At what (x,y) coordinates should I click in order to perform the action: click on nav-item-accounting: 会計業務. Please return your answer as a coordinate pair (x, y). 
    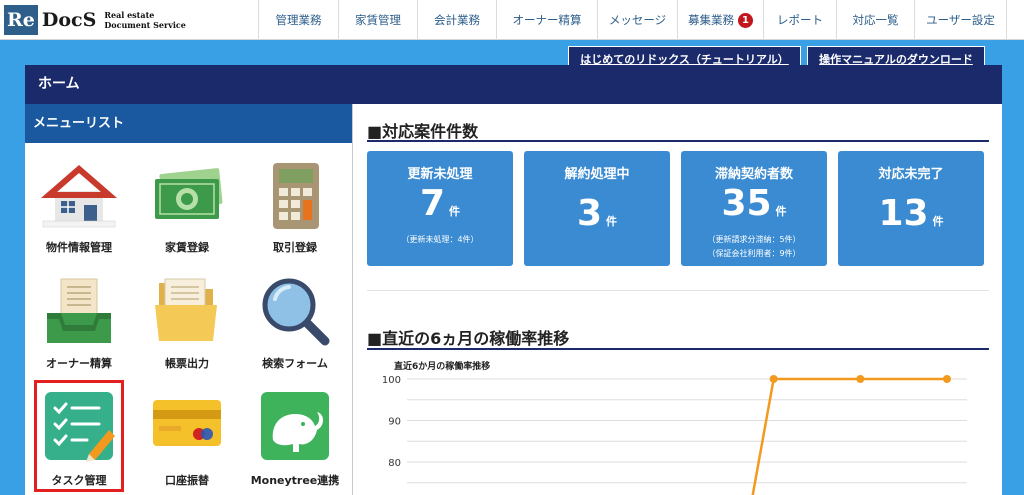
    Looking at the image, I should click on (456, 20).